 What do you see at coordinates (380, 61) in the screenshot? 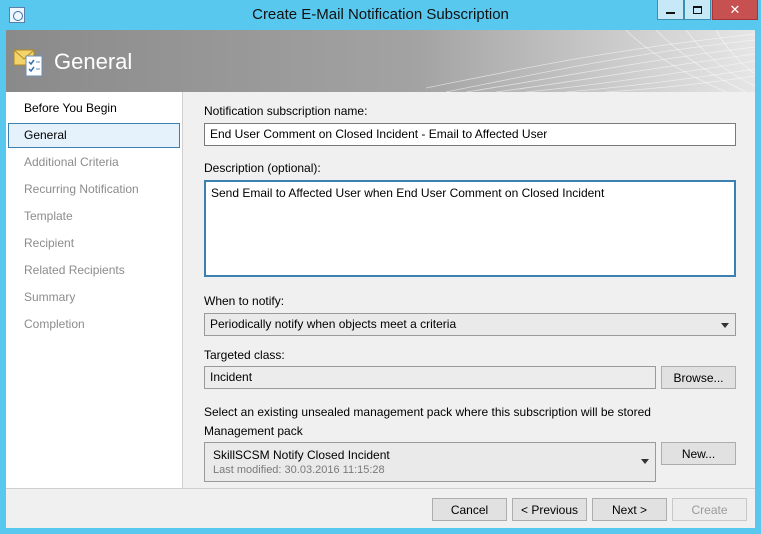
I see `header-banner: General` at bounding box center [380, 61].